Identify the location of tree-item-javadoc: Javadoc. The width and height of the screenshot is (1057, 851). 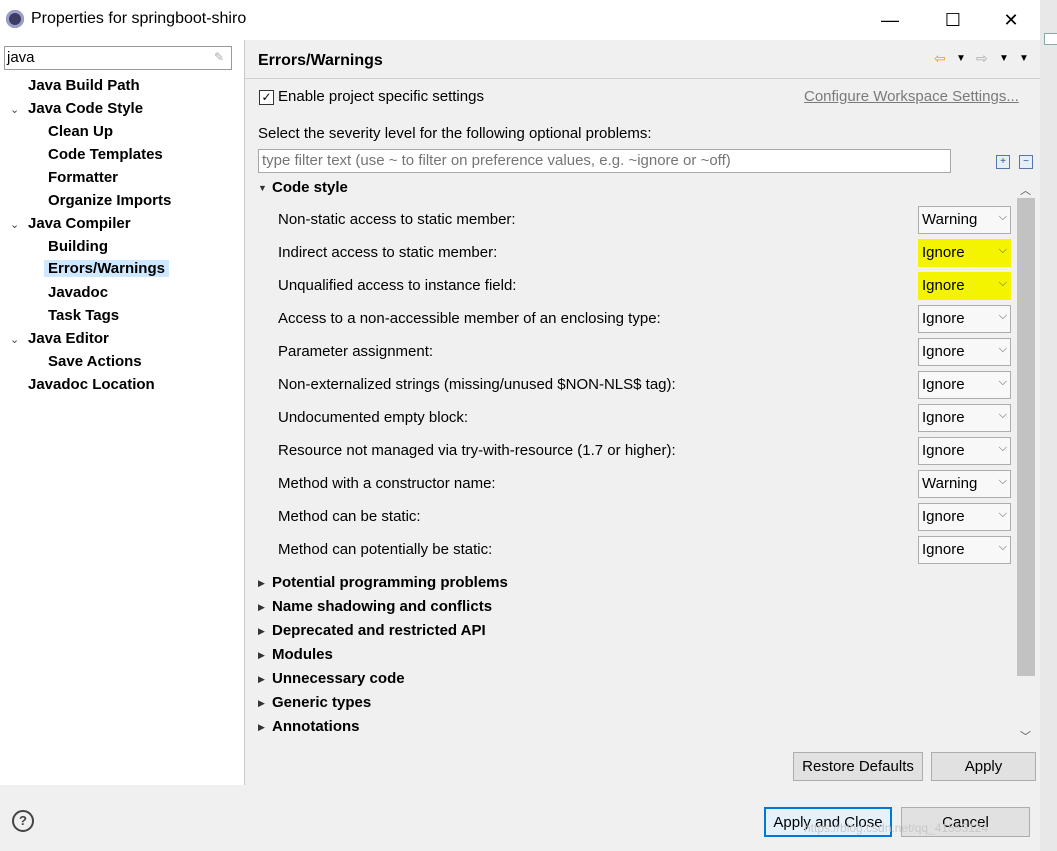
(78, 292).